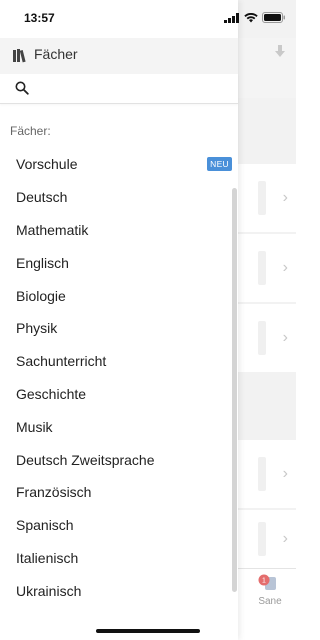 The height and width of the screenshot is (640, 320). What do you see at coordinates (116, 492) in the screenshot?
I see `subject-item-franzoesisch: Französisch` at bounding box center [116, 492].